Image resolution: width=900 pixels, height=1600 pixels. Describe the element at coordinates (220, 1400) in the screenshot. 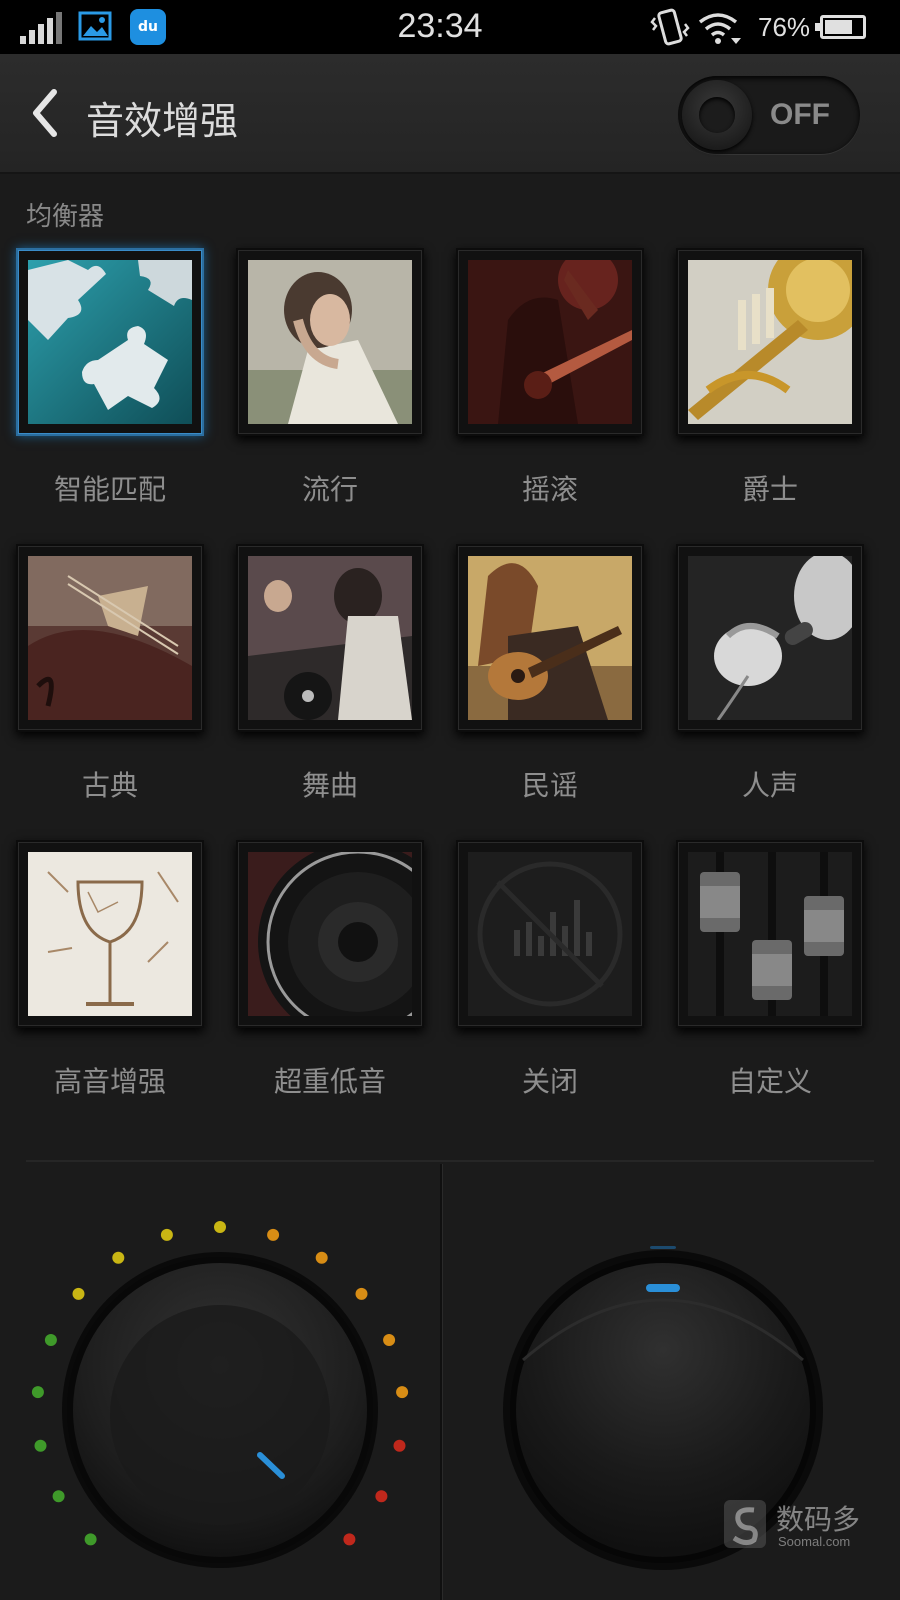

I see `bass-boost-knob` at that location.